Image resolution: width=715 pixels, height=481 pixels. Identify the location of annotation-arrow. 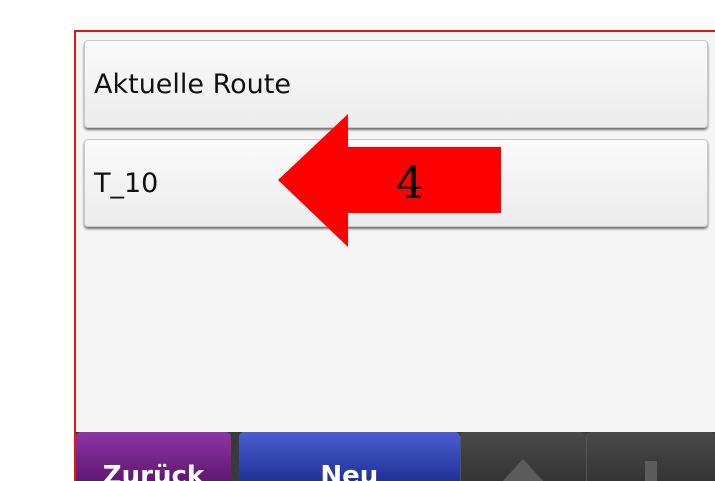
(389, 180).